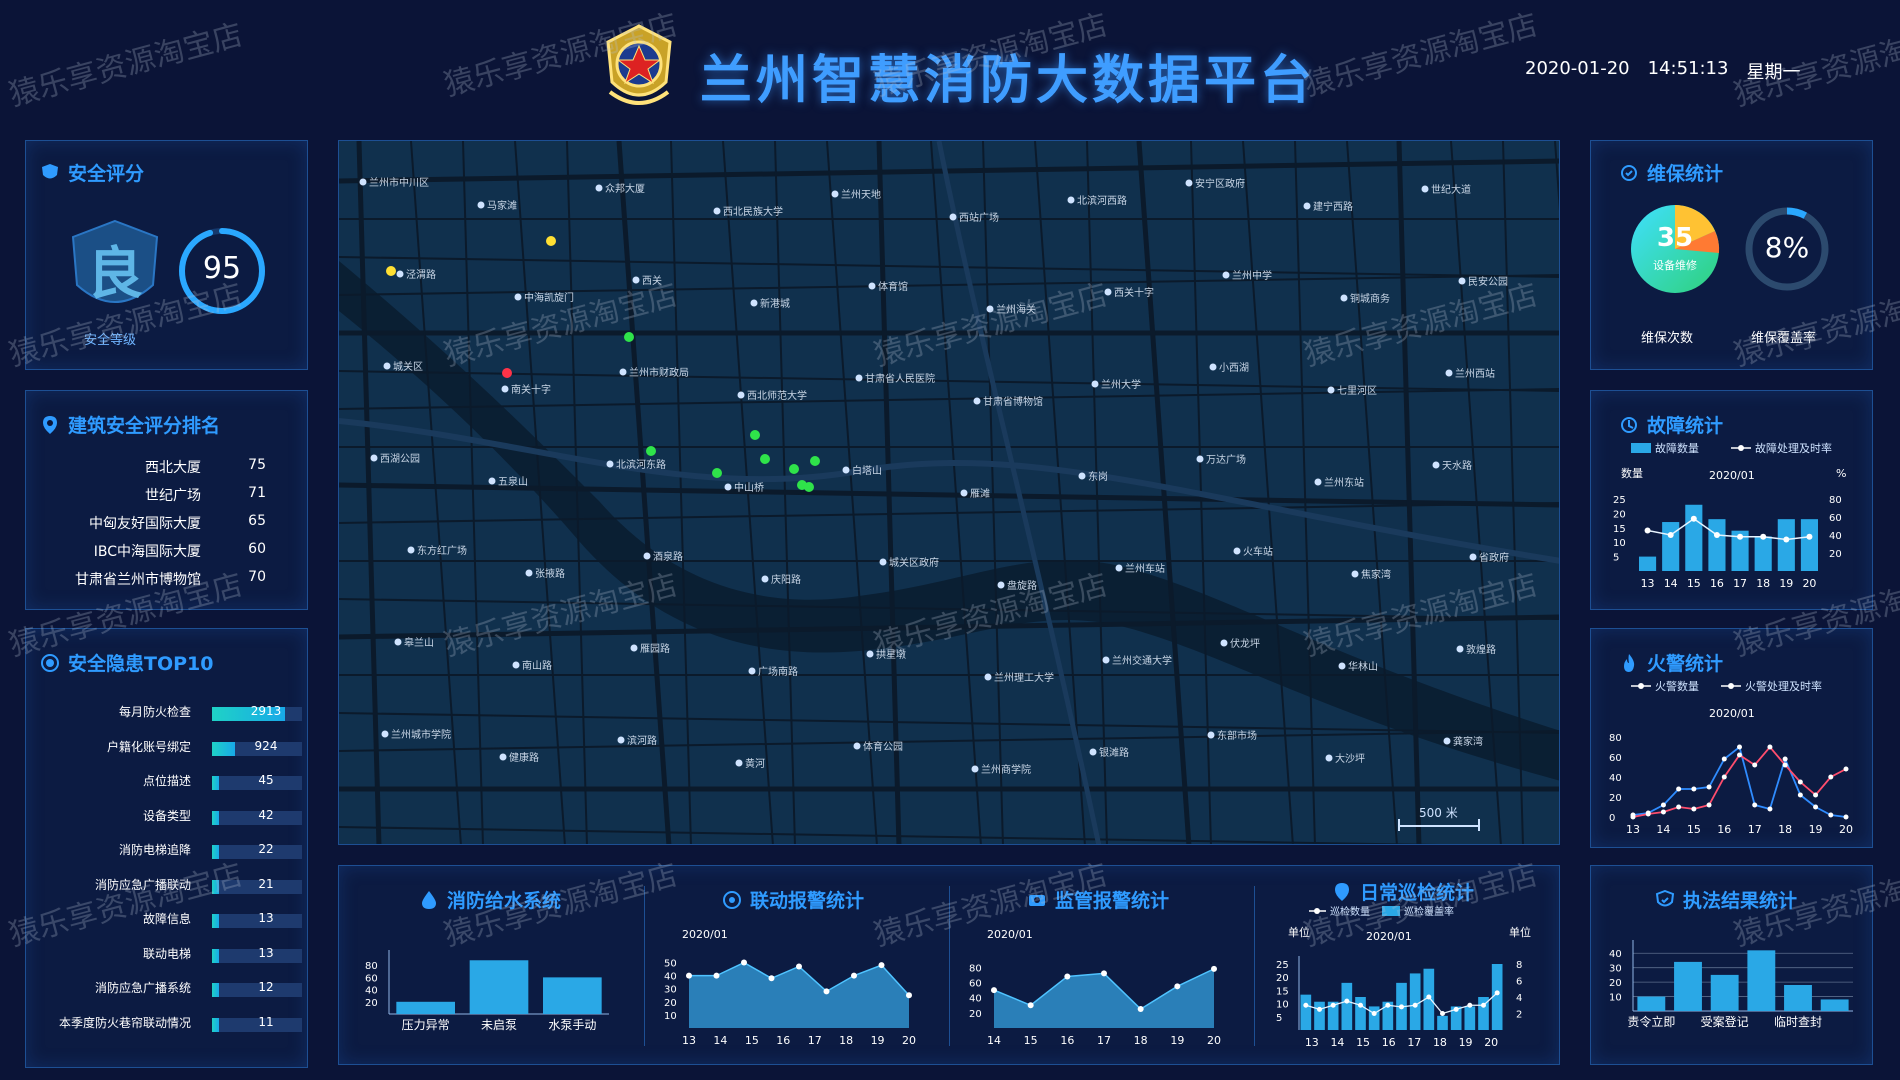  I want to click on hazard-row: 联动电梯 13, so click(176, 955).